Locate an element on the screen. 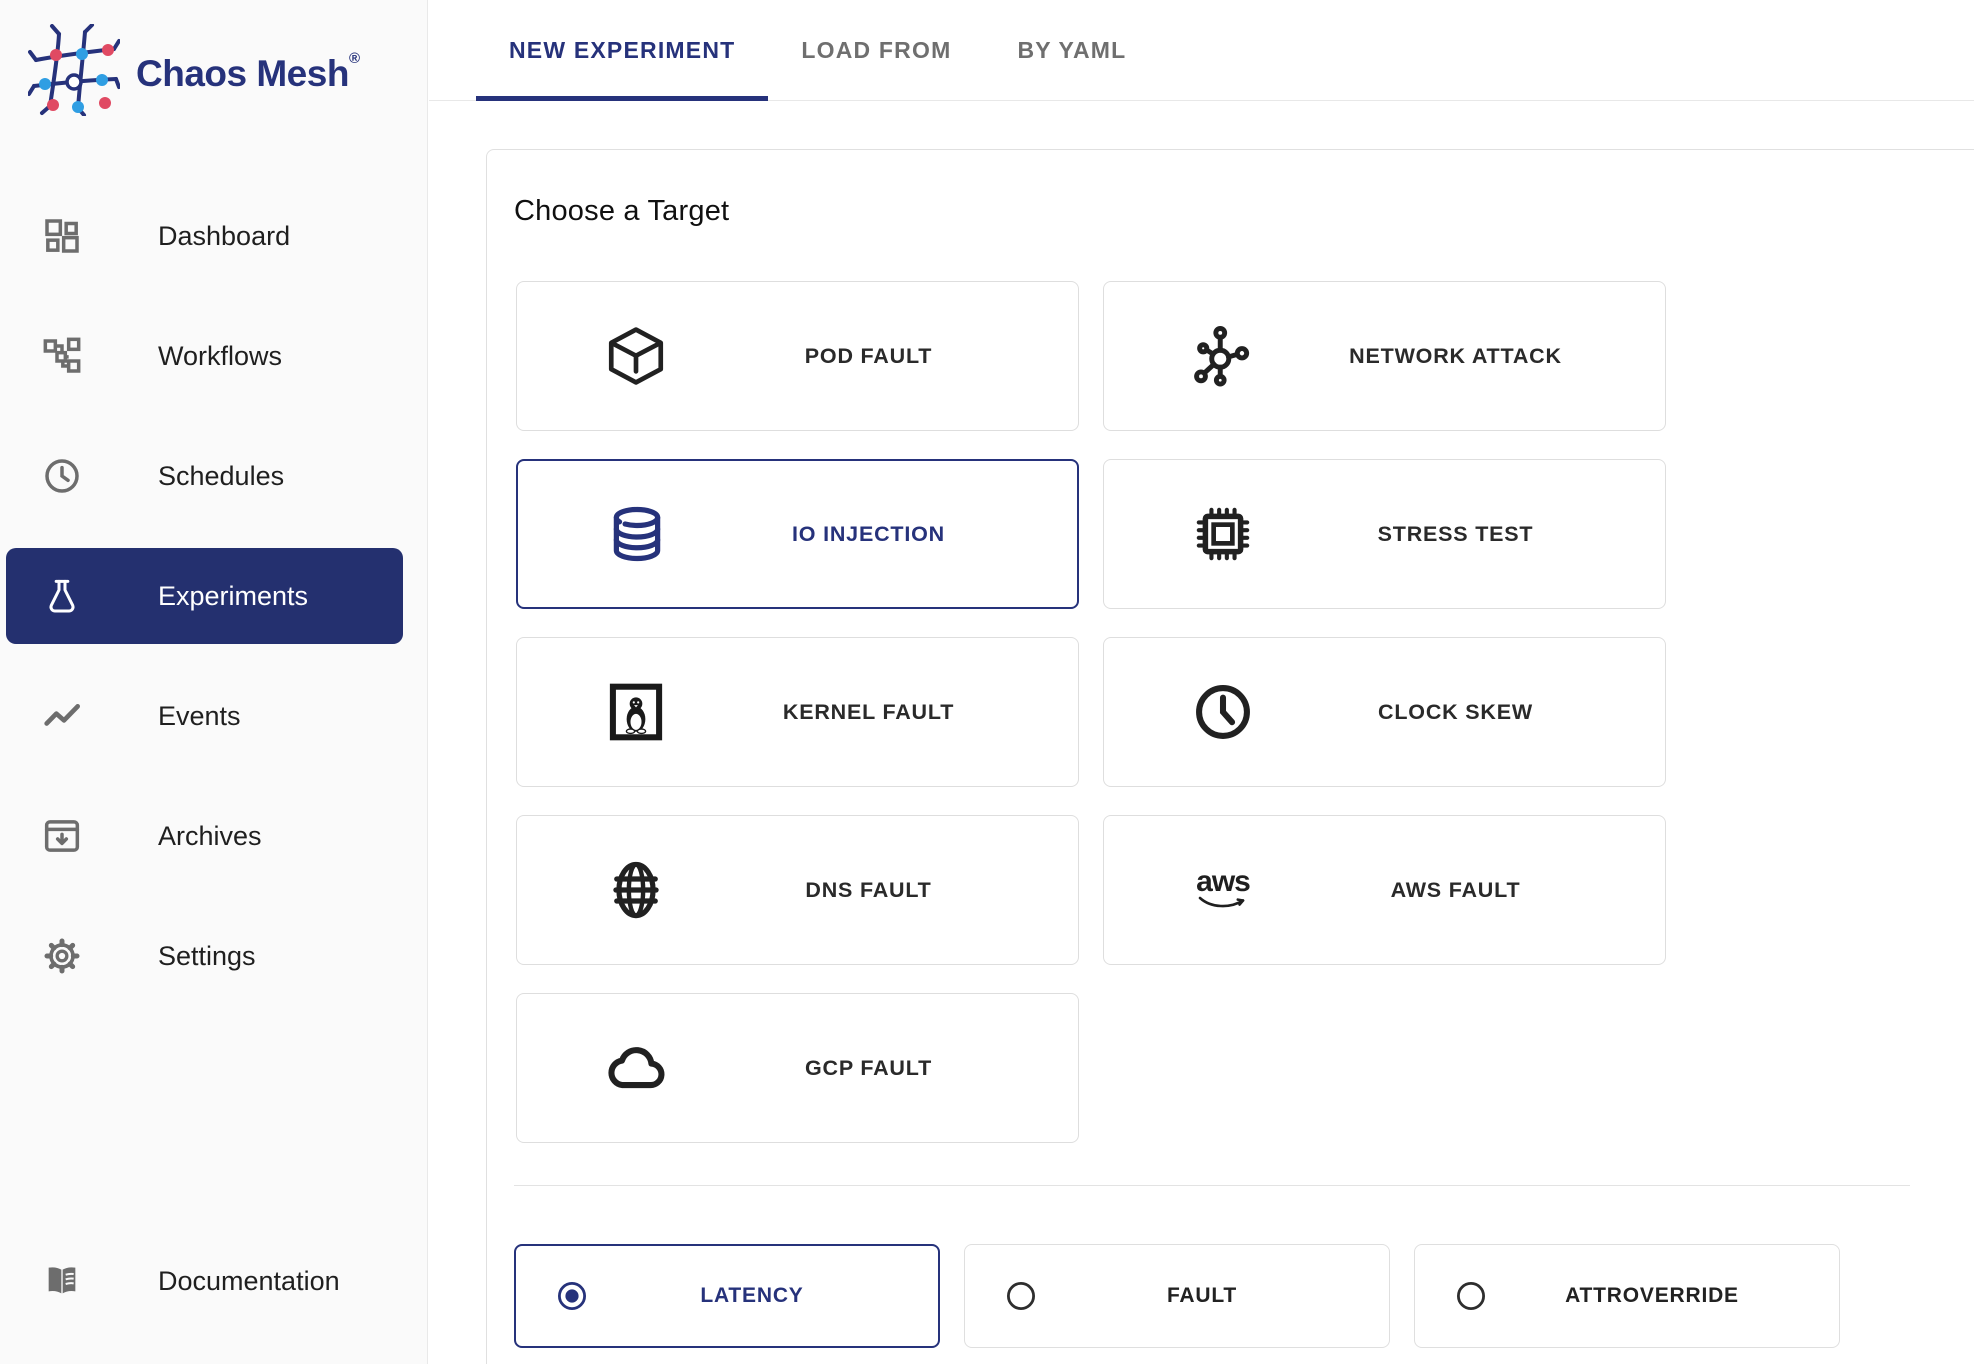 The image size is (1974, 1364). action-label: ATTROVERRIDE is located at coordinates (1652, 1295).